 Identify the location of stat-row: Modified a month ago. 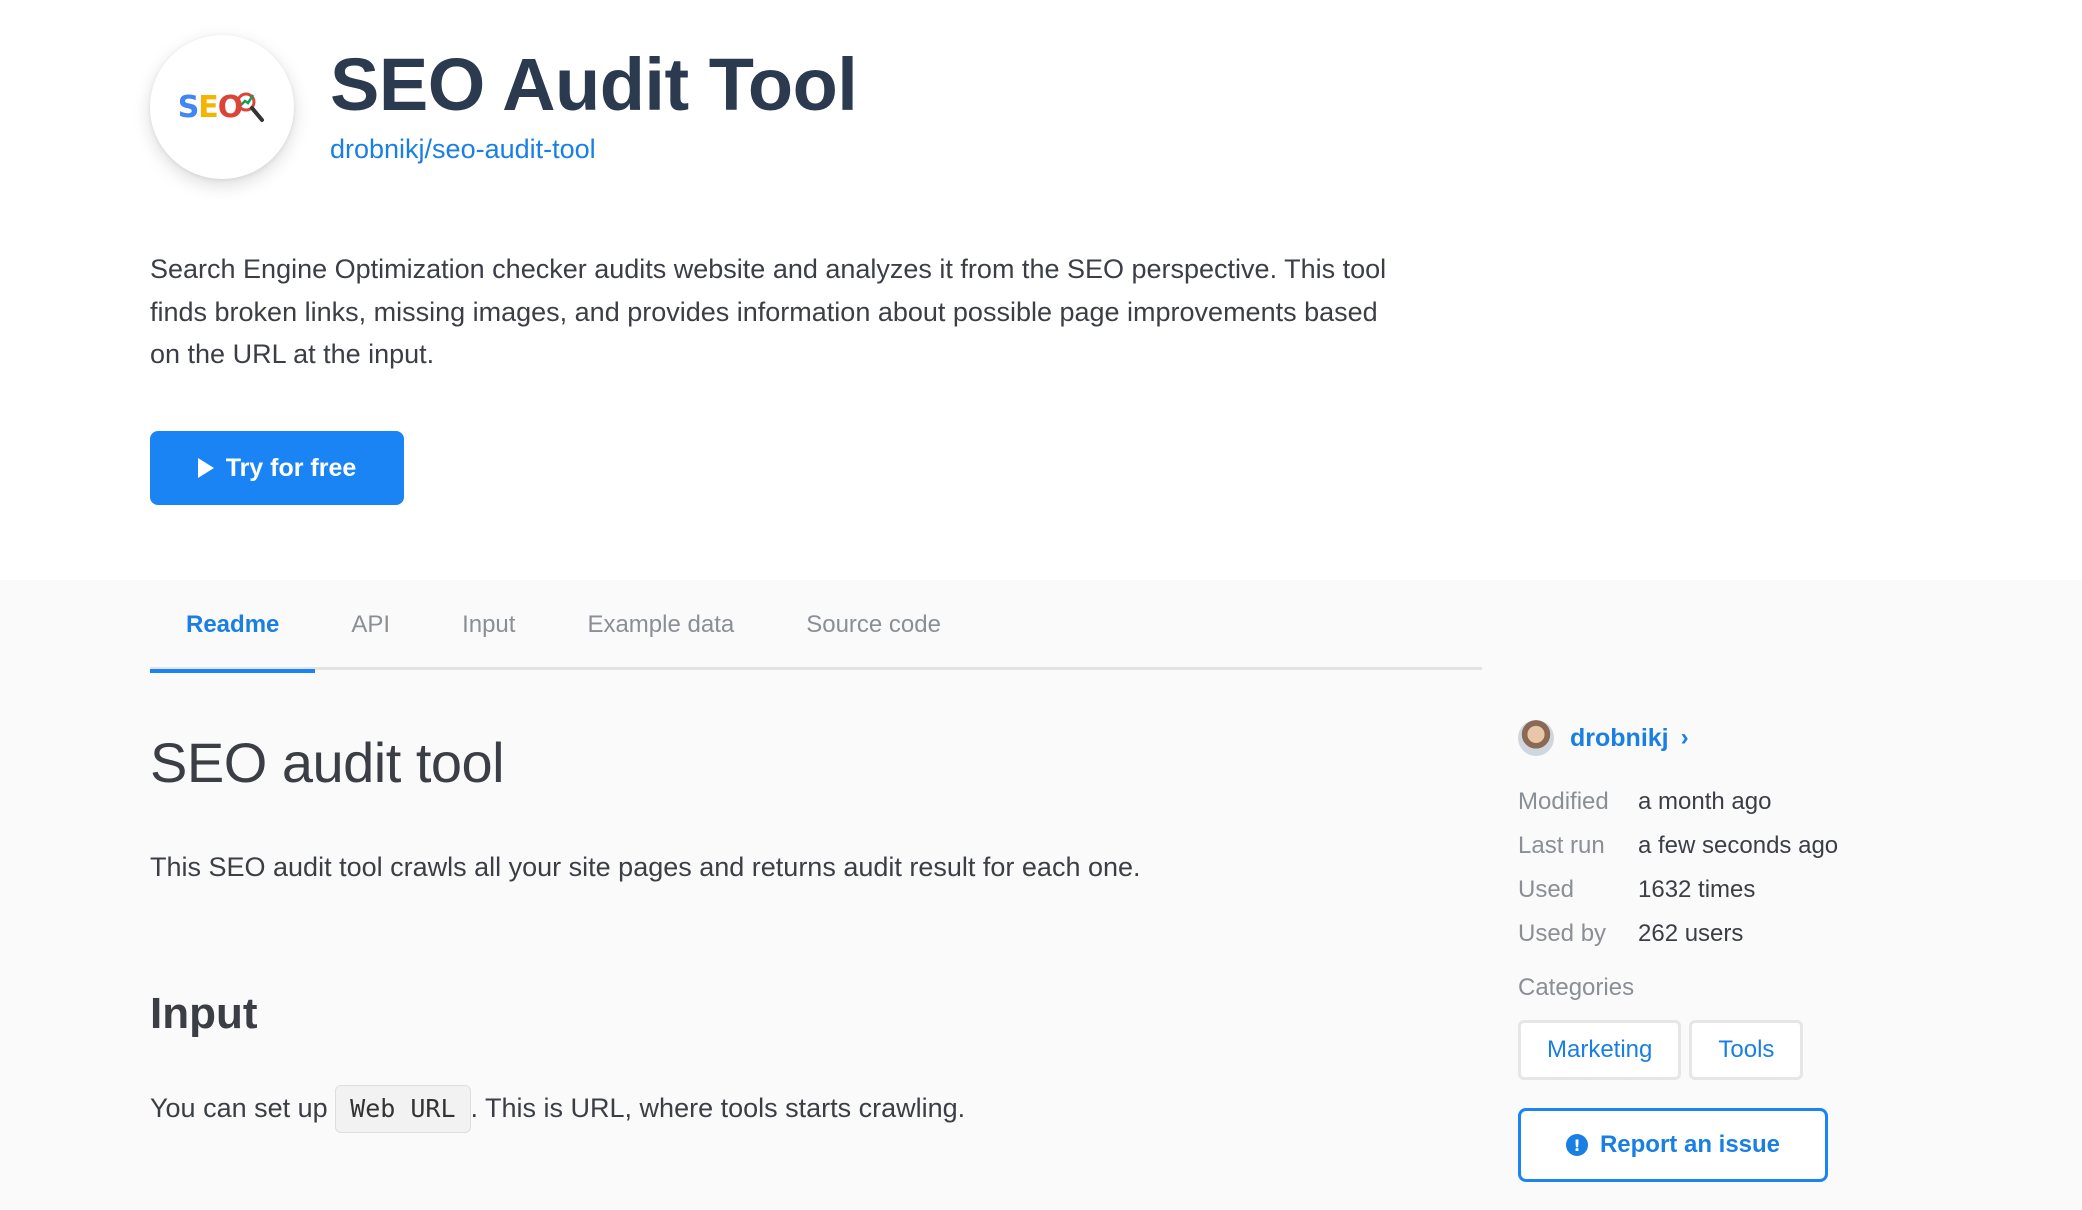
(1758, 802).